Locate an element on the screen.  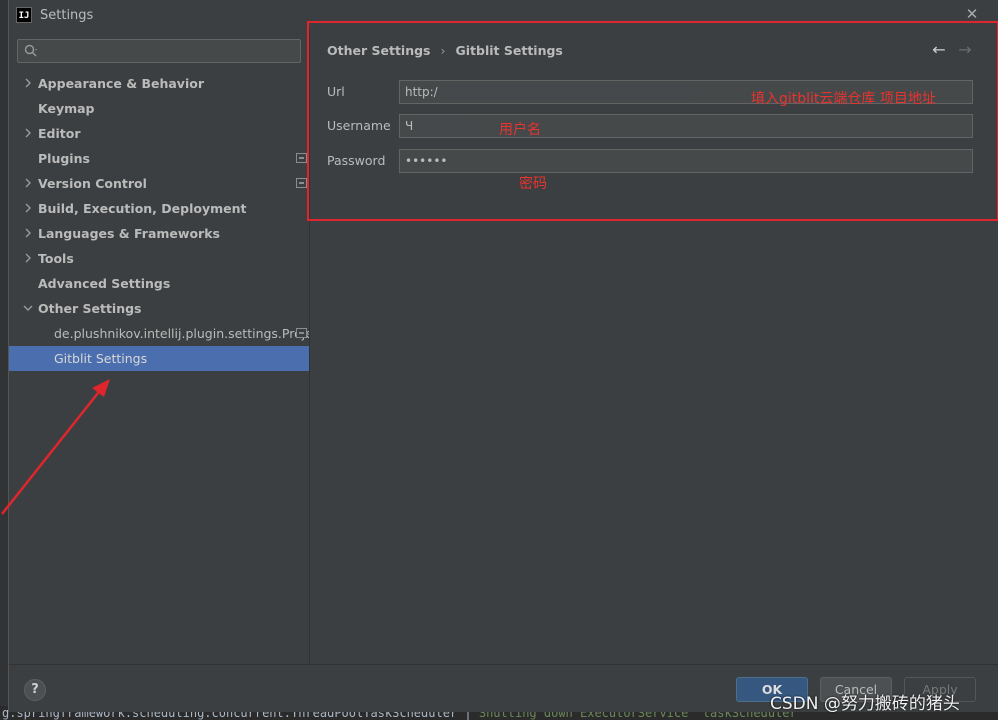
sidebar-item: Version Control is located at coordinates (159, 183).